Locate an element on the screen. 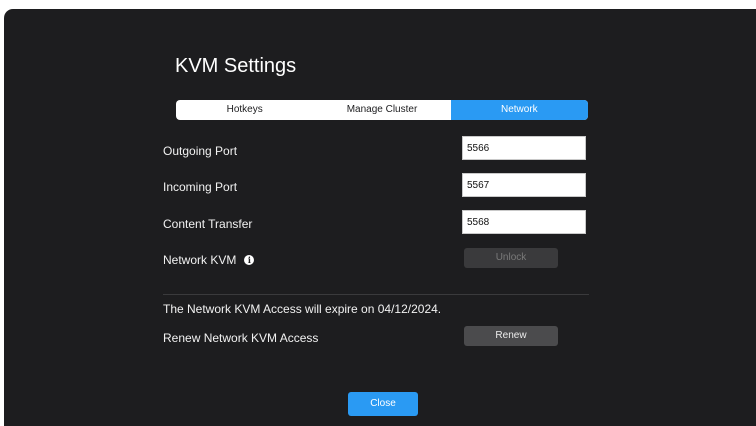  info-icon: i is located at coordinates (249, 260).